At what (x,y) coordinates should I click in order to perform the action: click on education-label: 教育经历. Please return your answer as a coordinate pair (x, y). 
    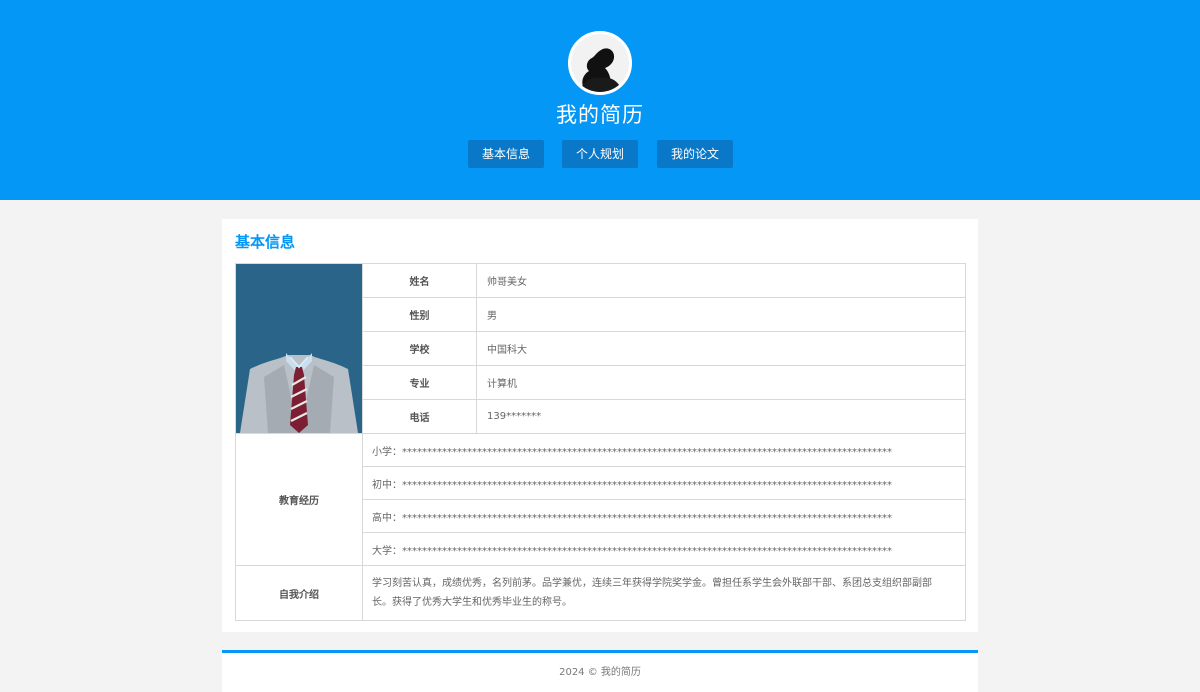
    Looking at the image, I should click on (299, 499).